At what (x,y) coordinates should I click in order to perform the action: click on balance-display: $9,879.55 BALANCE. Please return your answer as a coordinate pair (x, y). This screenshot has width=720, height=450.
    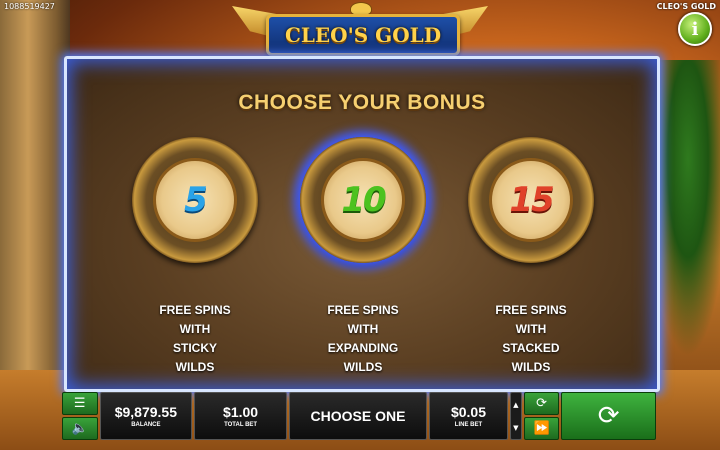
    Looking at the image, I should click on (146, 416).